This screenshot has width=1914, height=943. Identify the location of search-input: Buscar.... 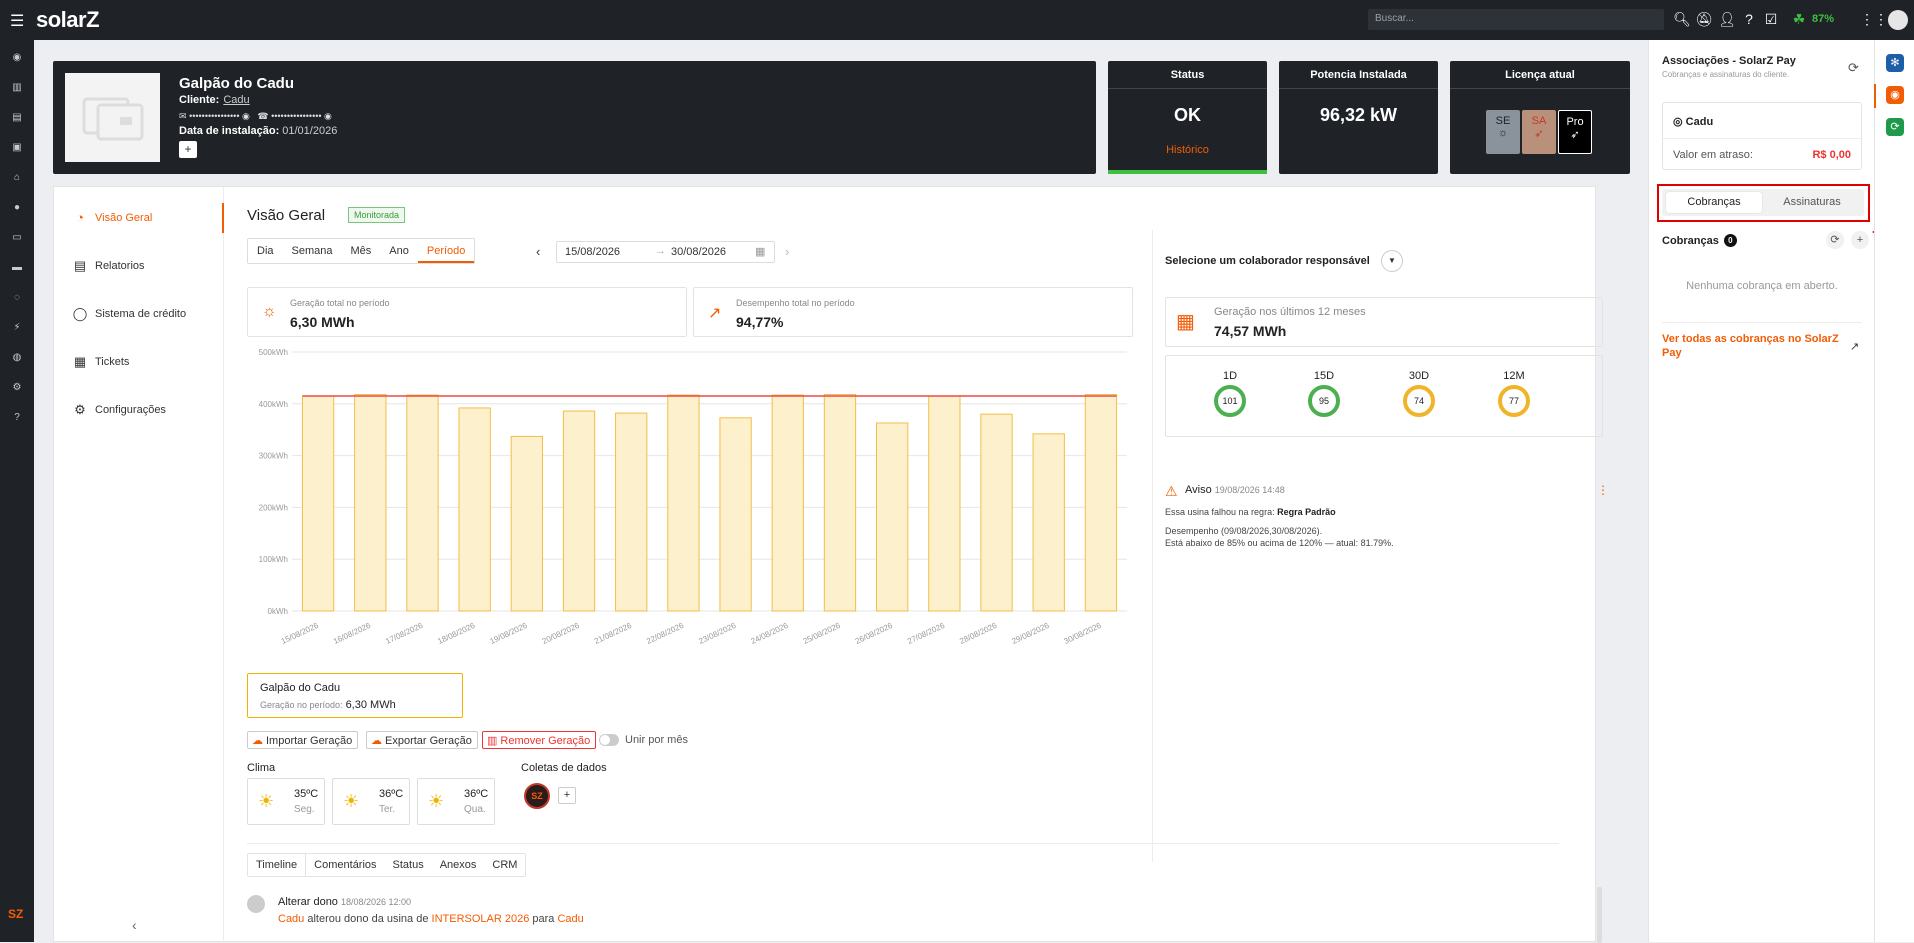
(1516, 19).